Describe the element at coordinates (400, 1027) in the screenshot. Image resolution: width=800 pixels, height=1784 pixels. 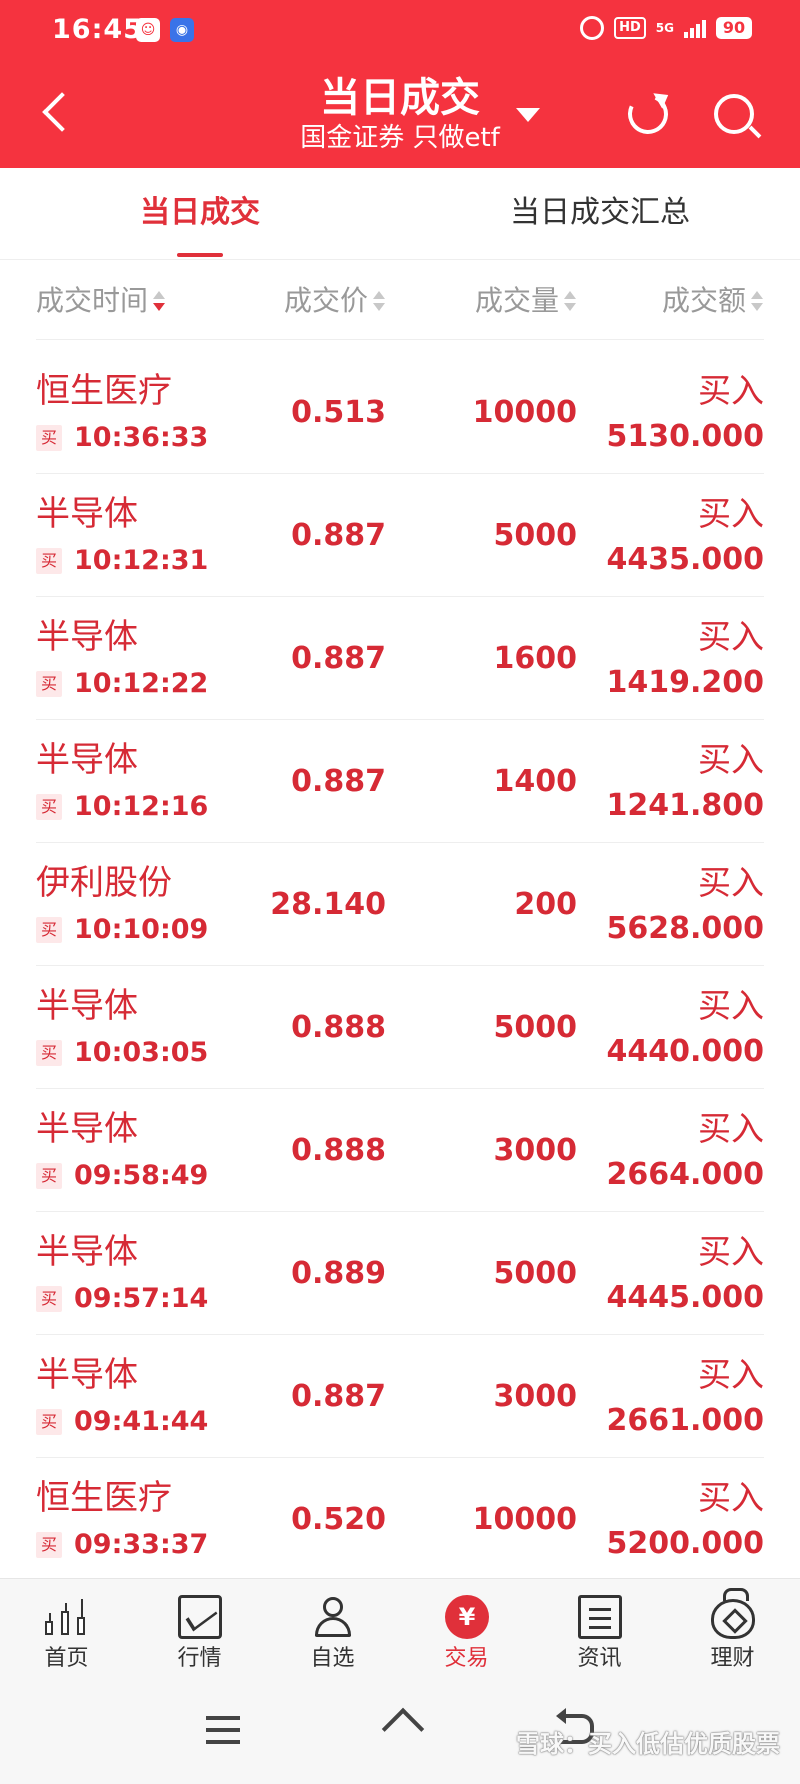
I see `table-row: 半导体 买 10:03:05 0.888 5000 买入 4440.000` at that location.